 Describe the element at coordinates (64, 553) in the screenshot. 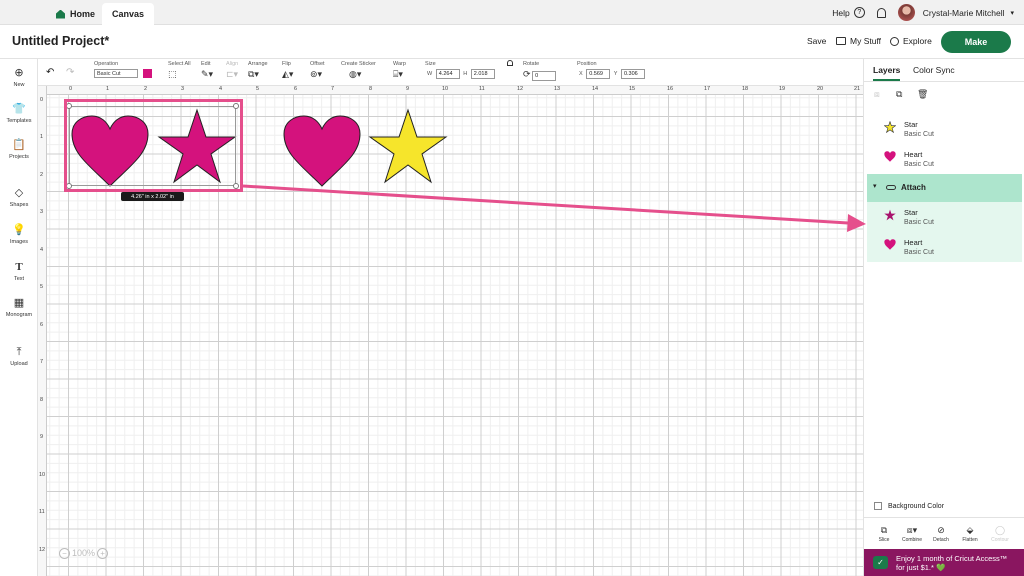

I see `zoom-out-button: −` at that location.